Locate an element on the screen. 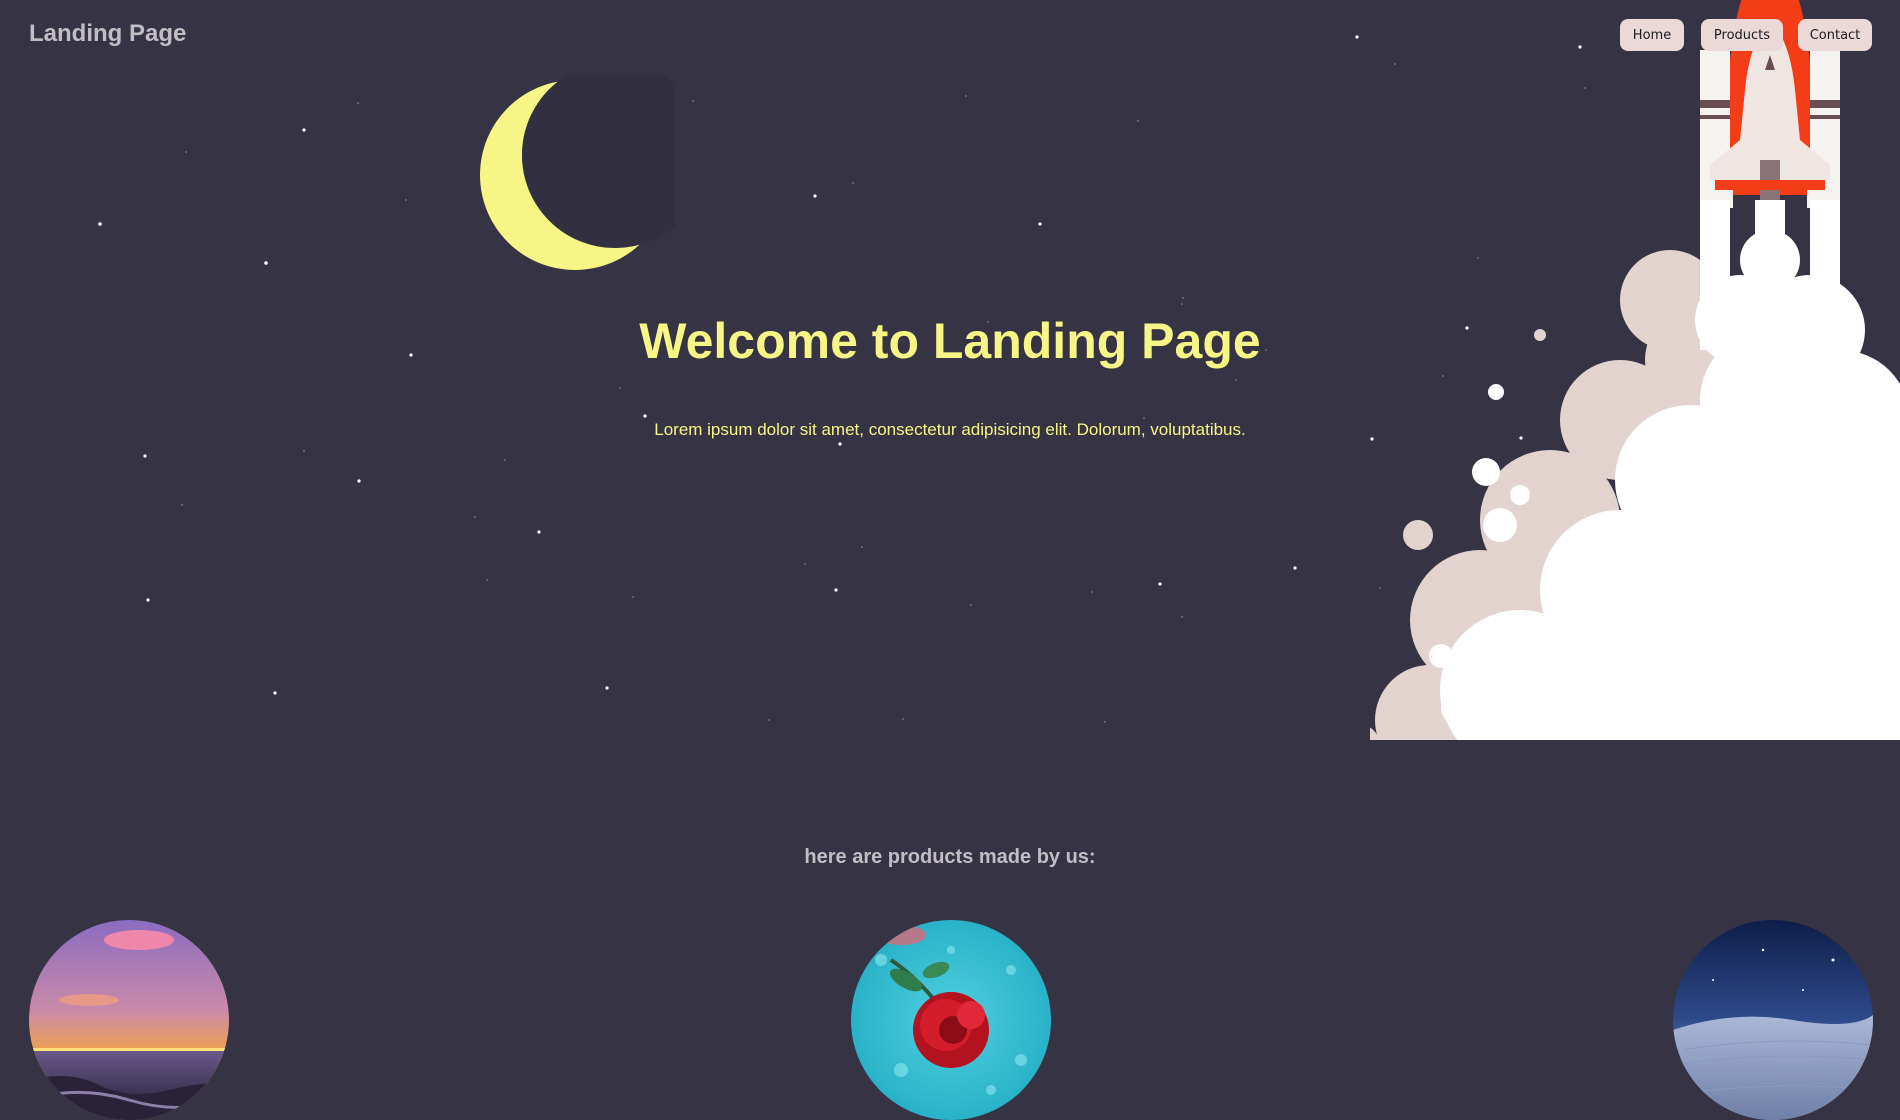 The image size is (1900, 1120). crescent-moon-icon is located at coordinates (577, 172).